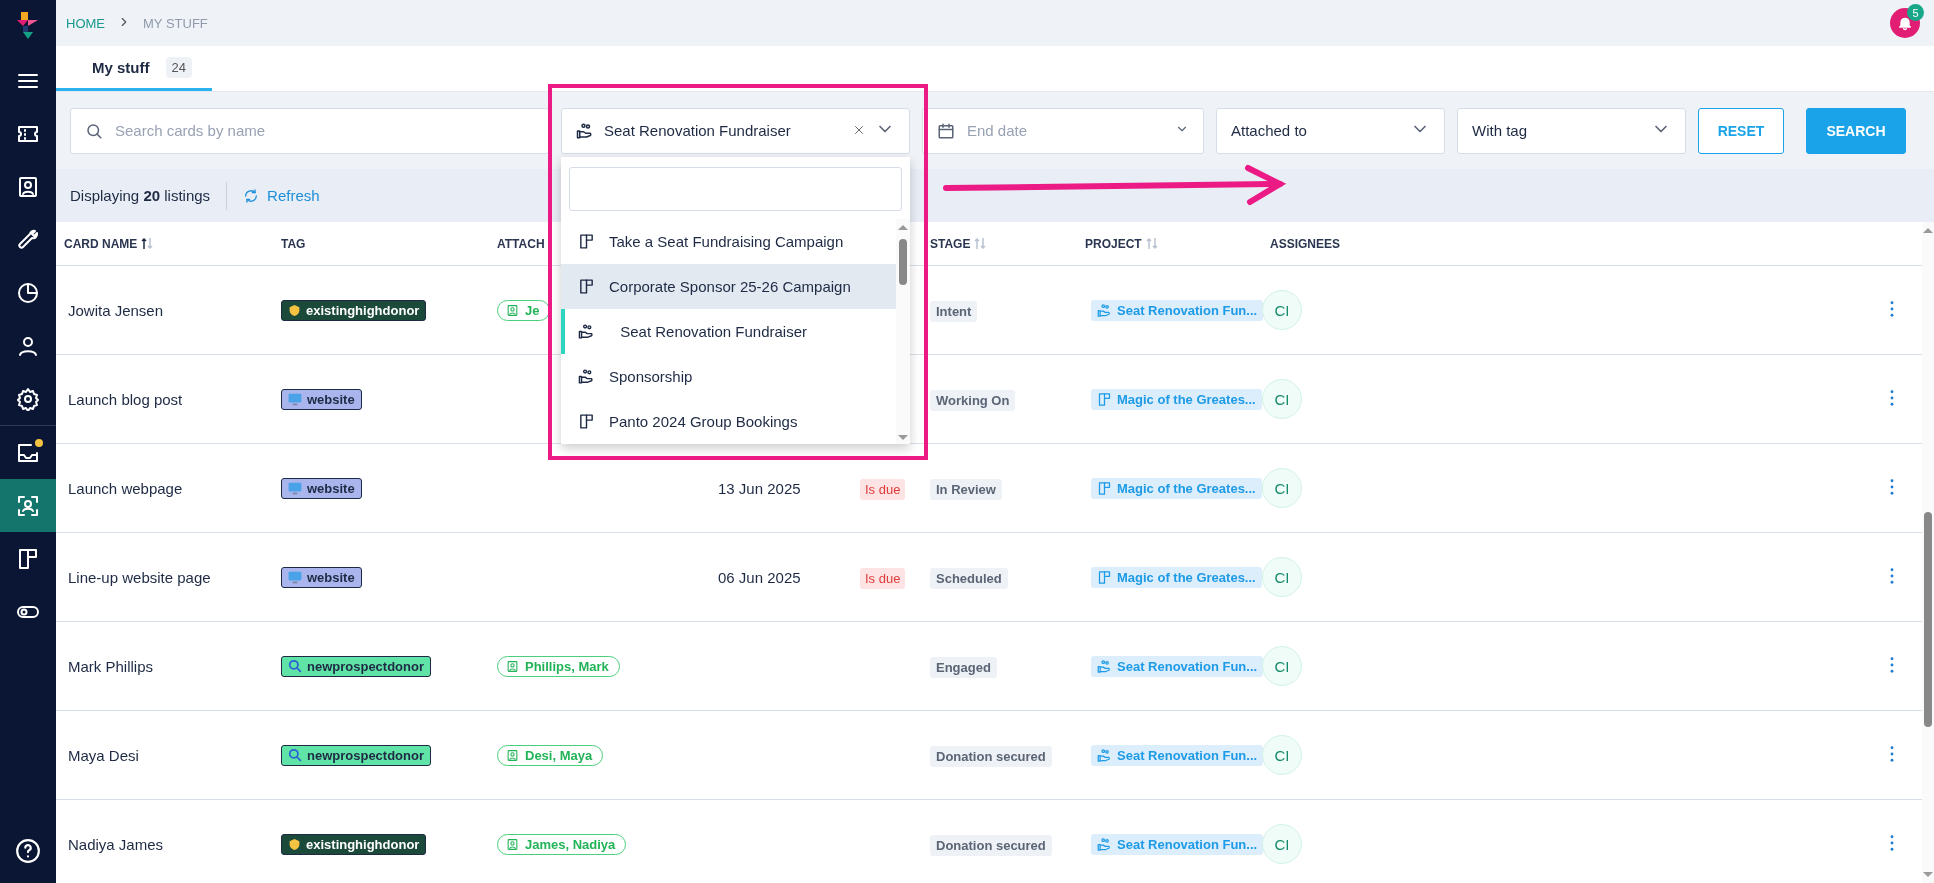  I want to click on scan-person-icon, so click(28, 505).